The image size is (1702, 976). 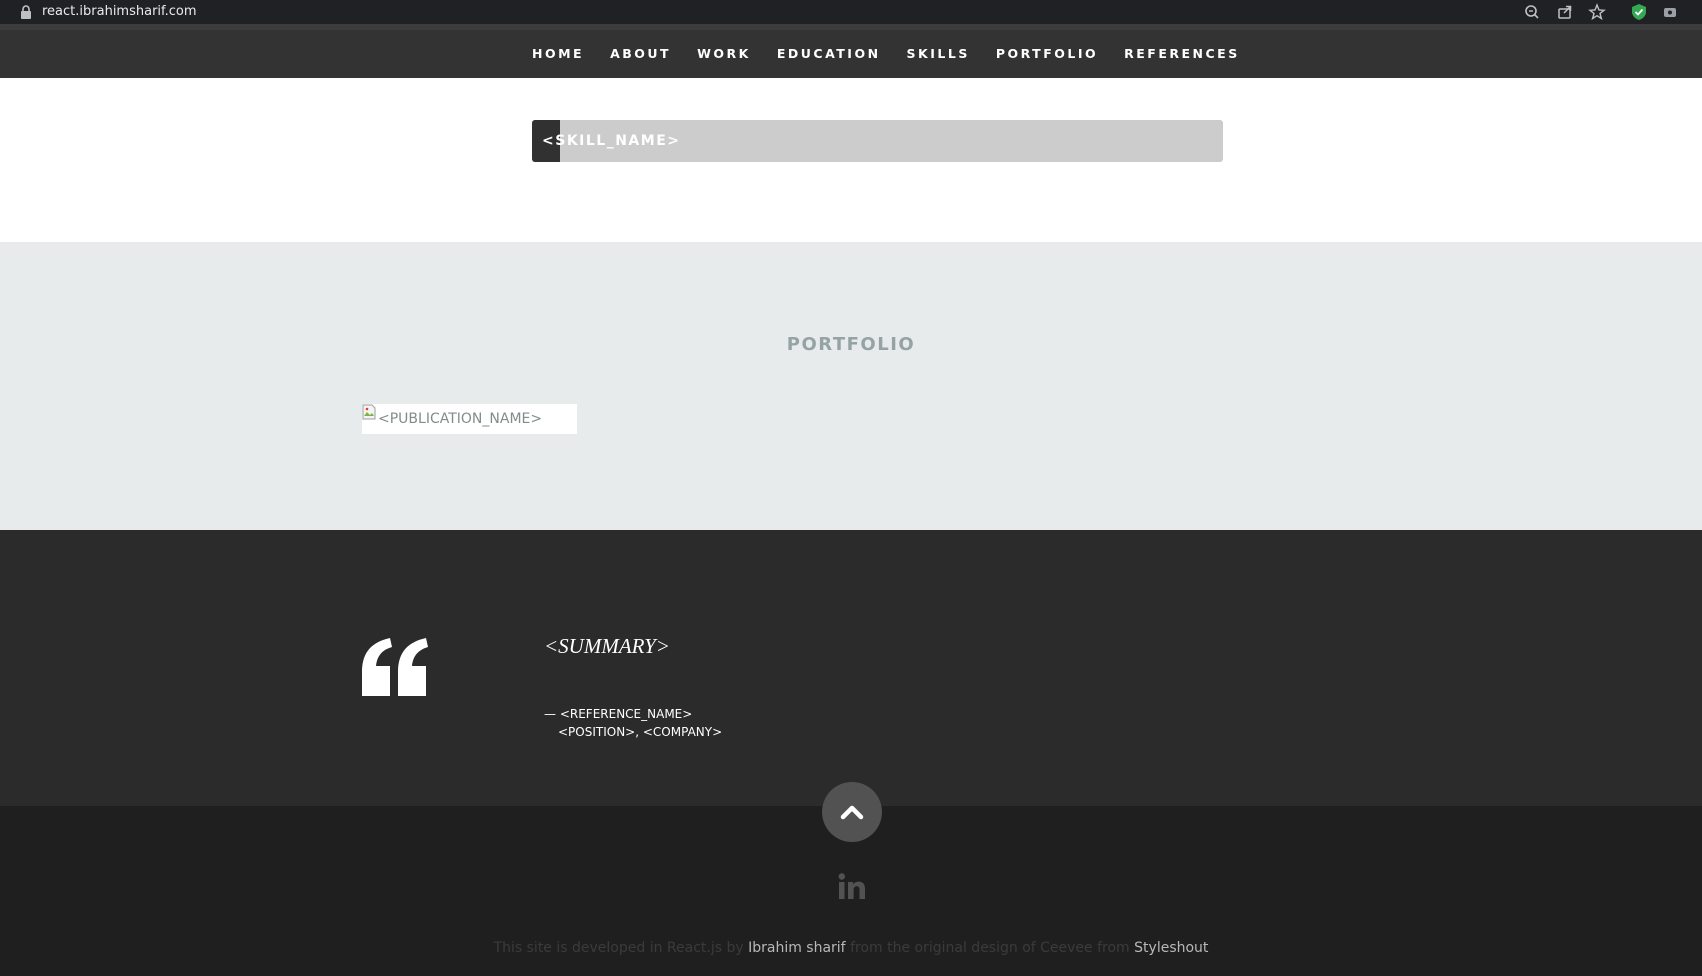 I want to click on nav-home: HOME, so click(x=558, y=53).